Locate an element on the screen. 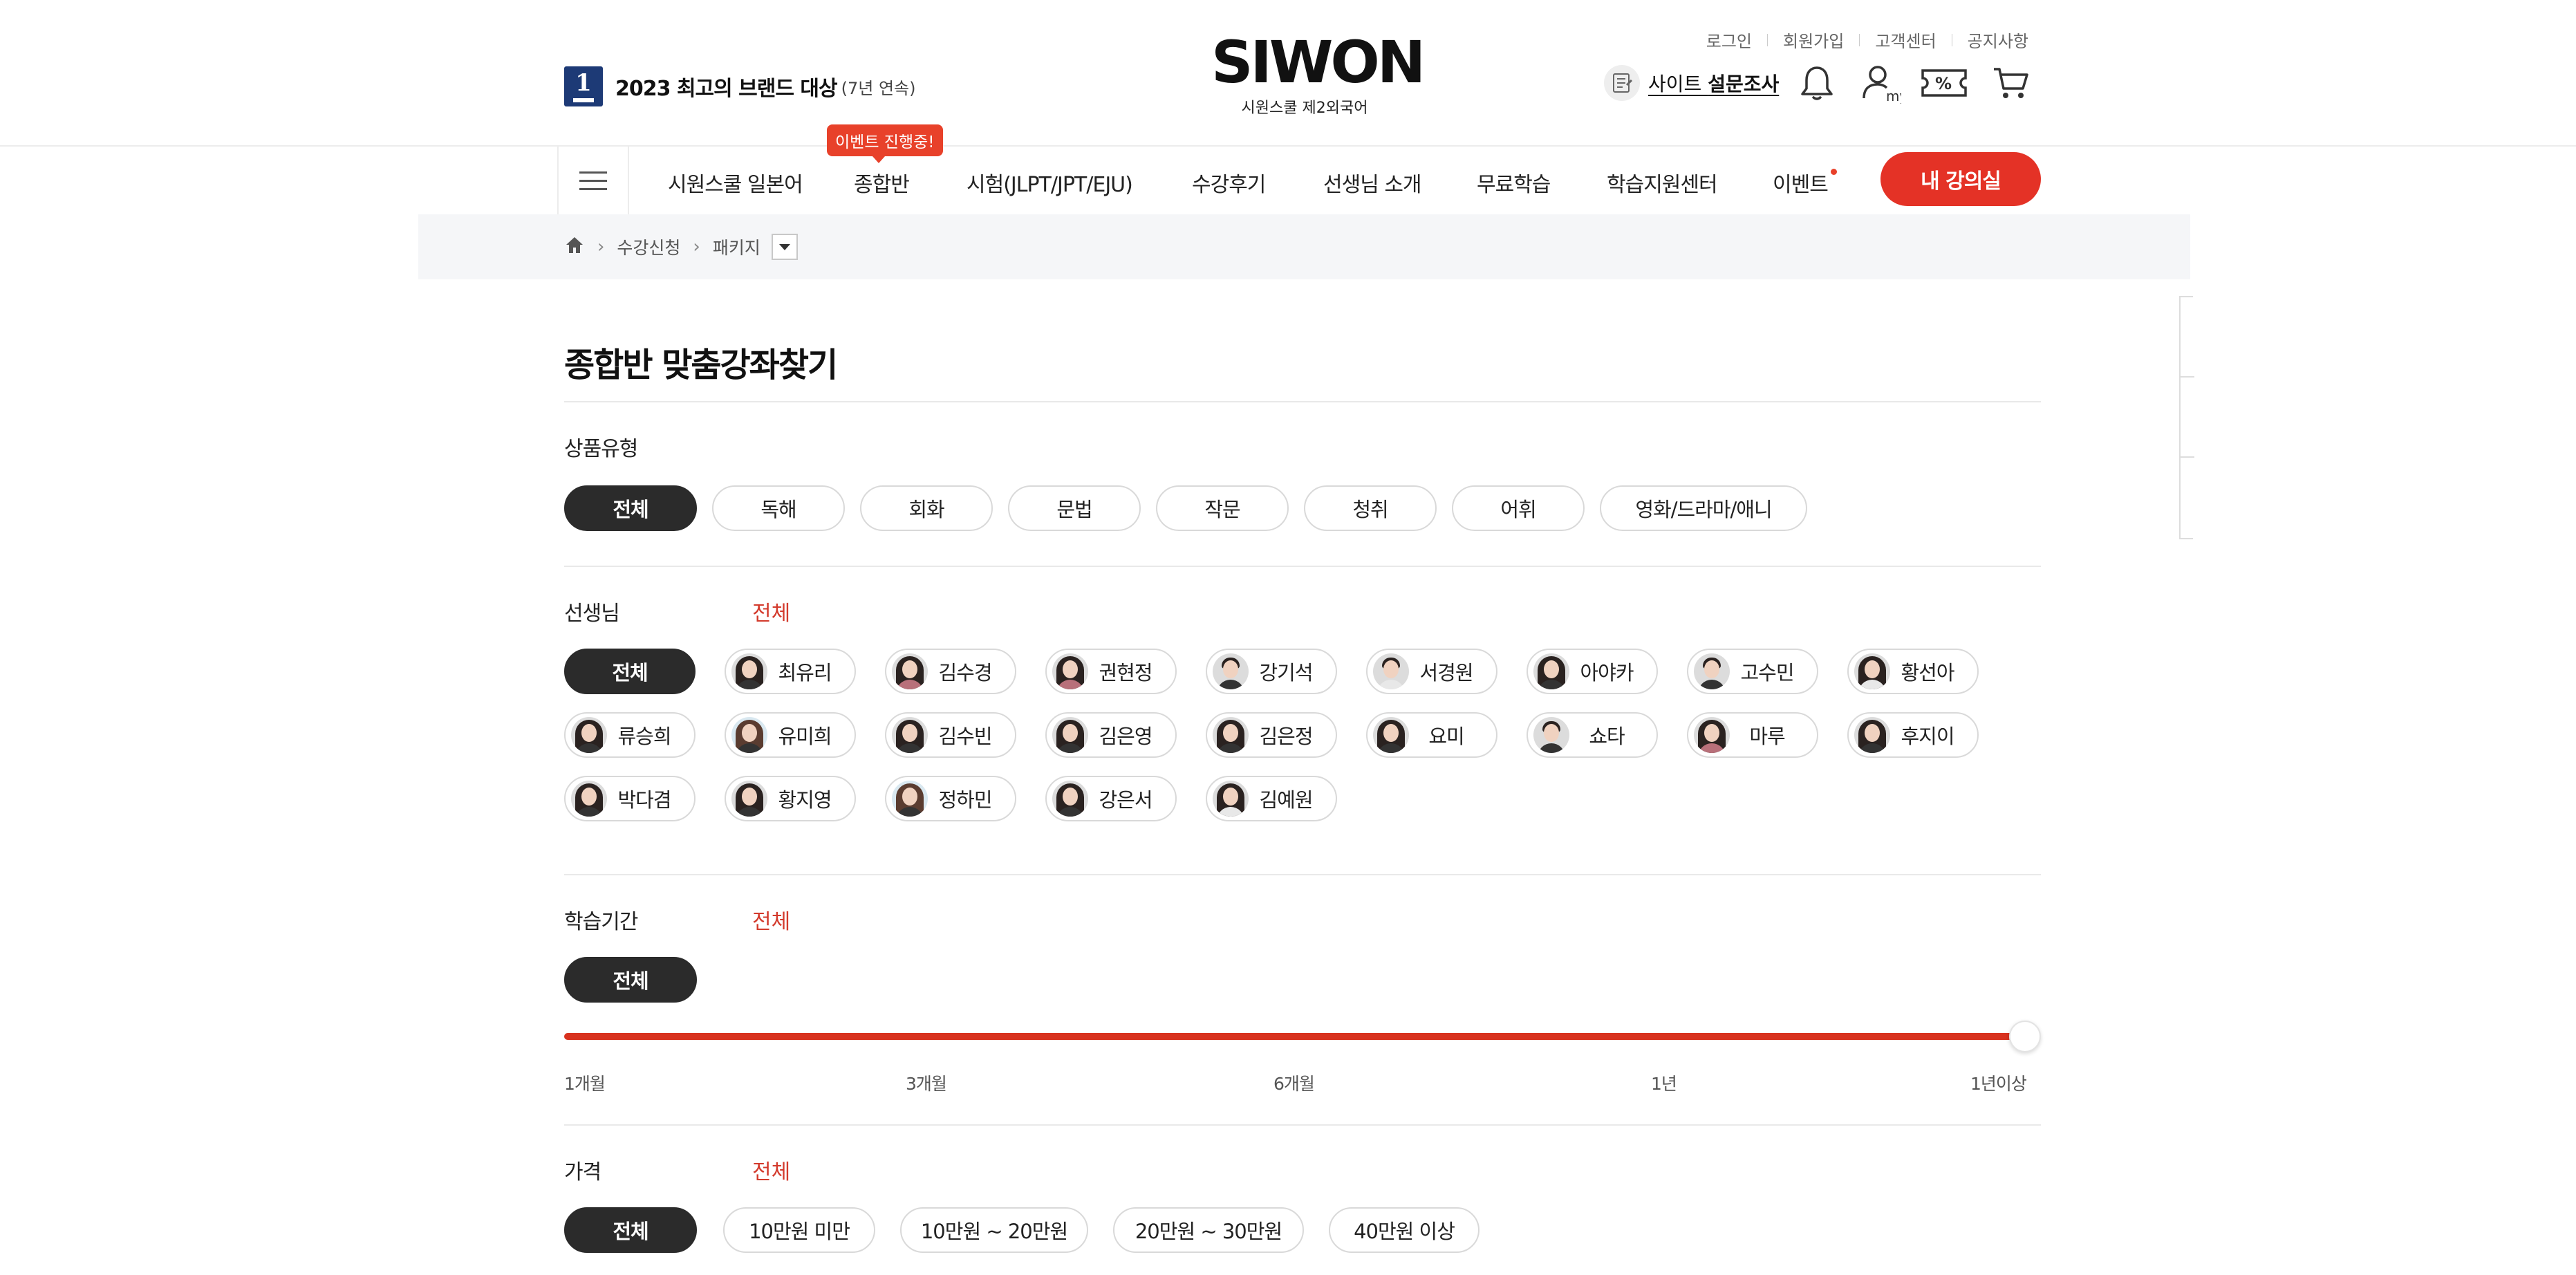 This screenshot has width=2576, height=1275. teacher-option: 김은영 is located at coordinates (1111, 735).